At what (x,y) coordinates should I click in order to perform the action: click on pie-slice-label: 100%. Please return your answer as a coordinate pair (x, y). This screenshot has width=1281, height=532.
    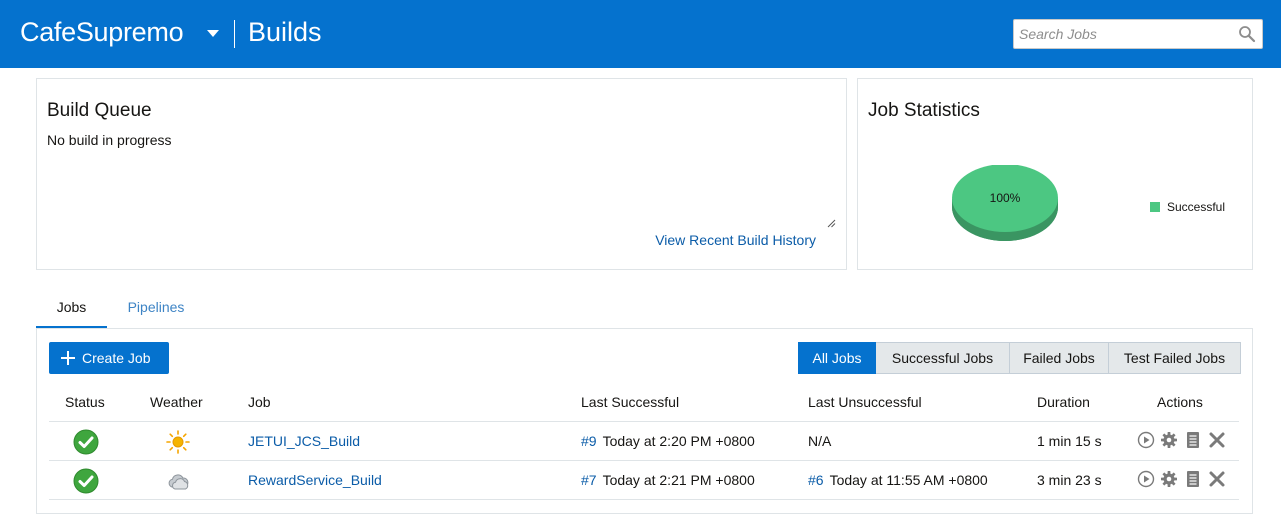
    Looking at the image, I should click on (1005, 198).